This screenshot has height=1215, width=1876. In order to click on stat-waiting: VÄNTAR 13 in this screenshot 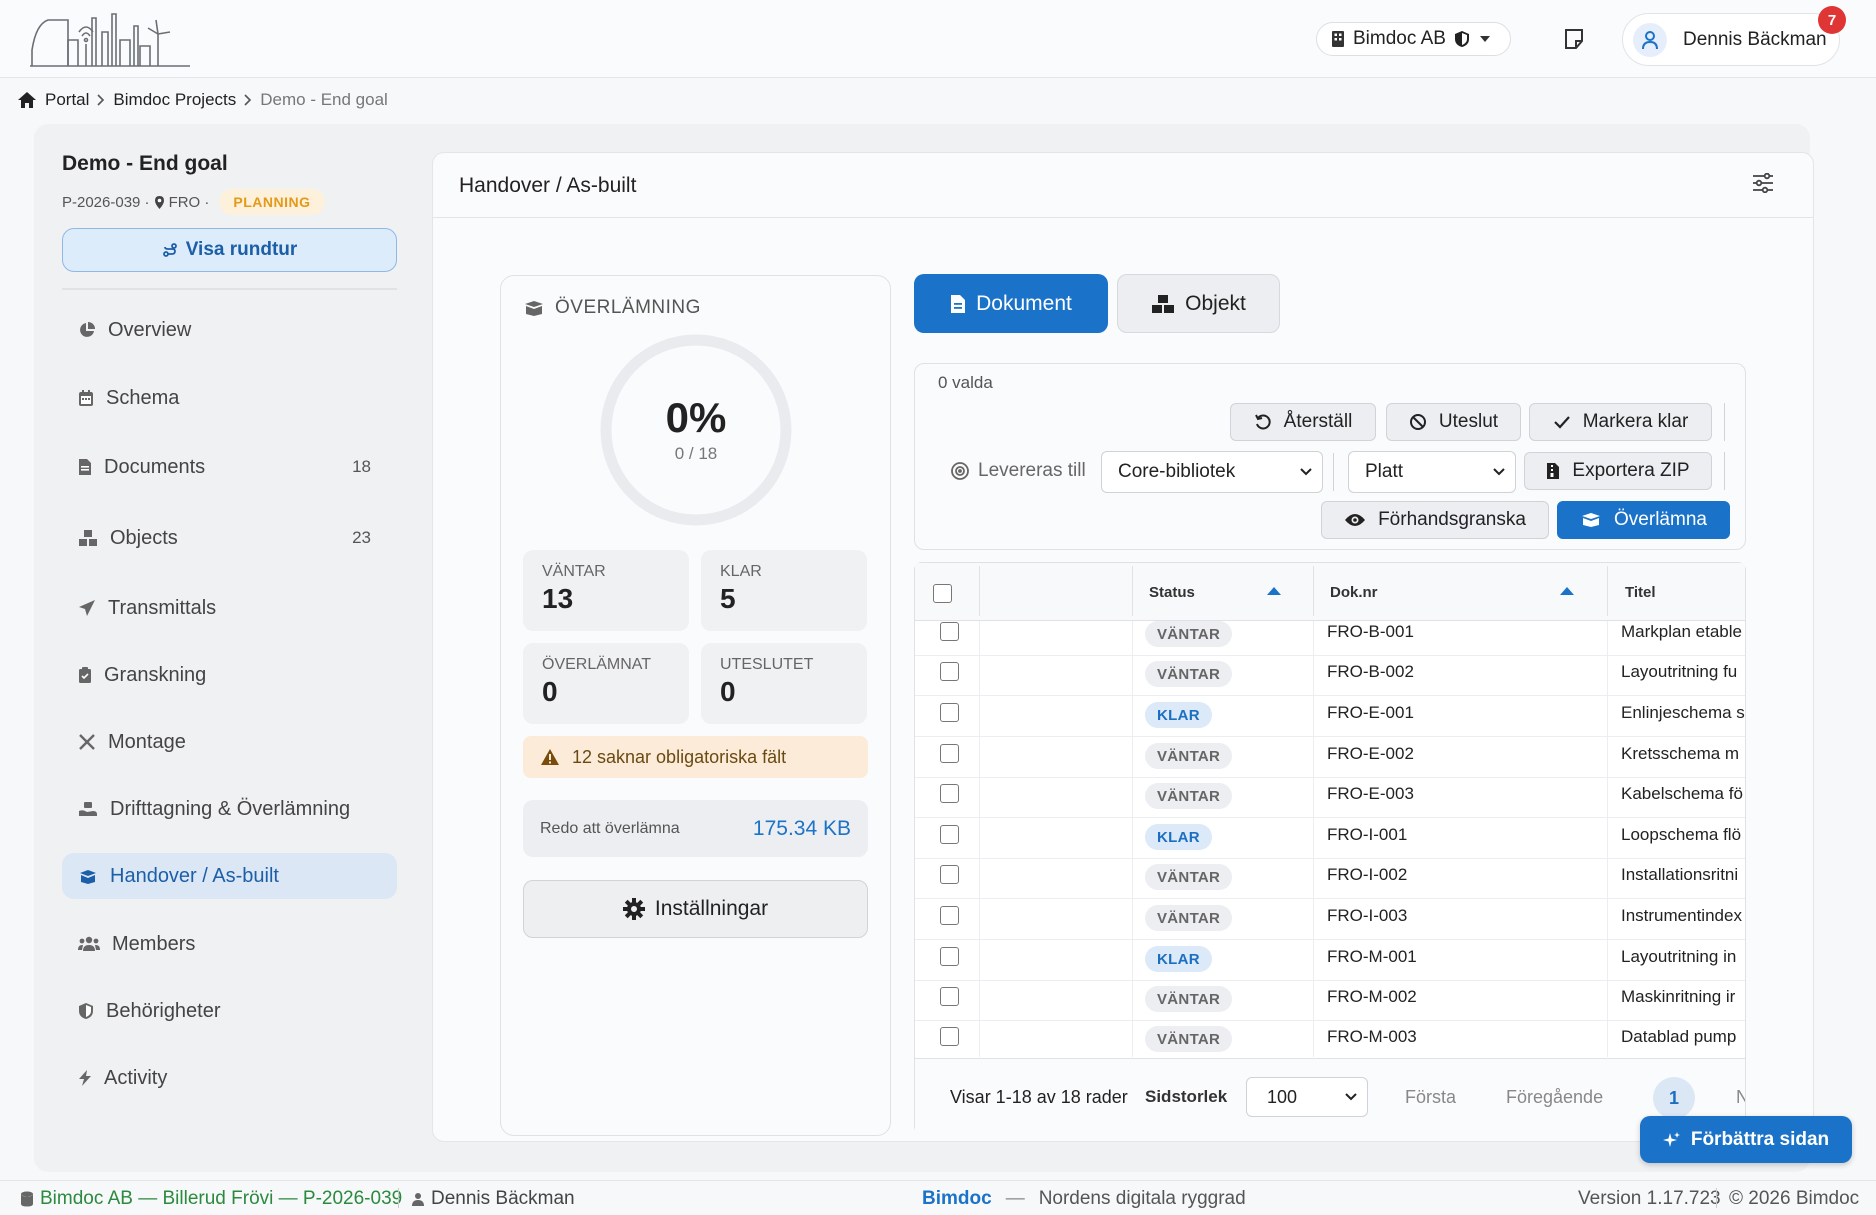, I will do `click(606, 590)`.